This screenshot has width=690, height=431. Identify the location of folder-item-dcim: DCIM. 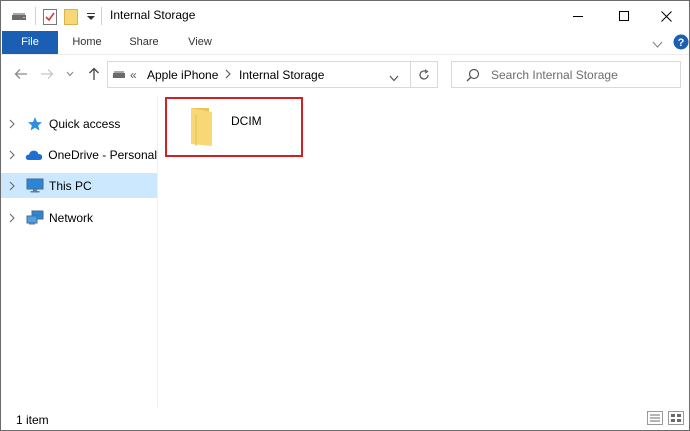
(234, 127).